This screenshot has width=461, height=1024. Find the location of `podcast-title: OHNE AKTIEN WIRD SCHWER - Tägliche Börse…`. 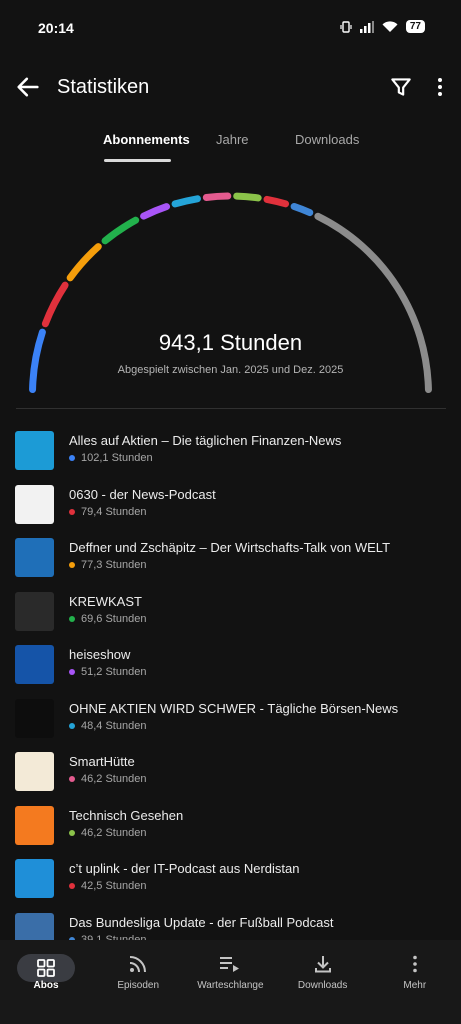

podcast-title: OHNE AKTIEN WIRD SCHWER - Tägliche Börse… is located at coordinates (234, 708).